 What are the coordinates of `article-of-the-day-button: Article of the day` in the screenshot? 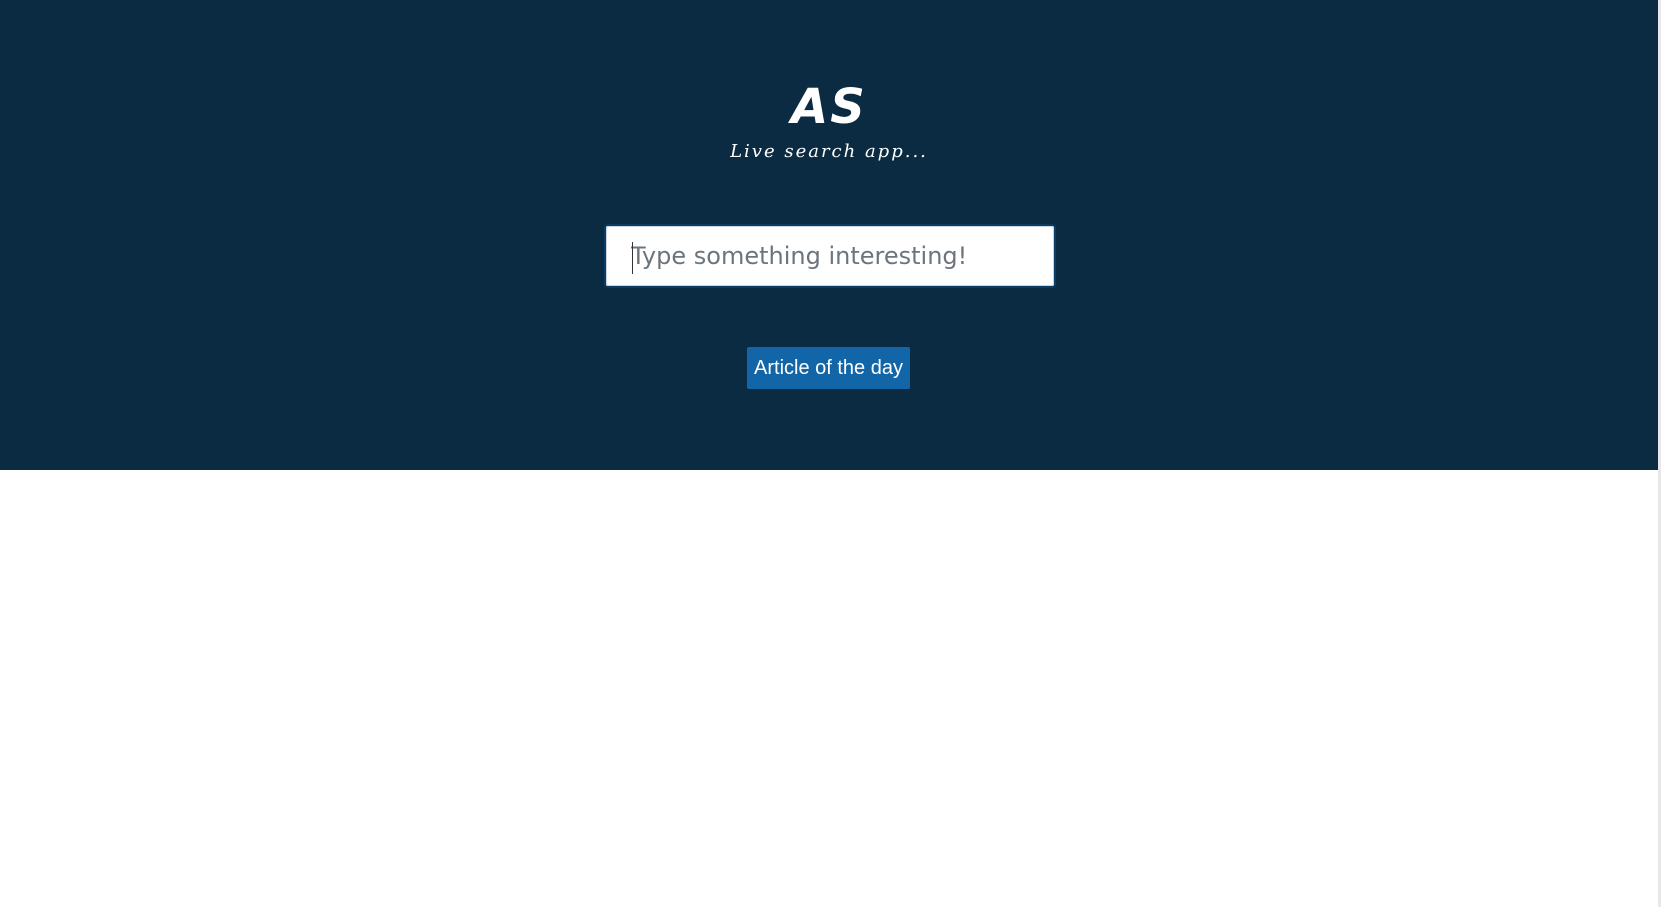 It's located at (828, 368).